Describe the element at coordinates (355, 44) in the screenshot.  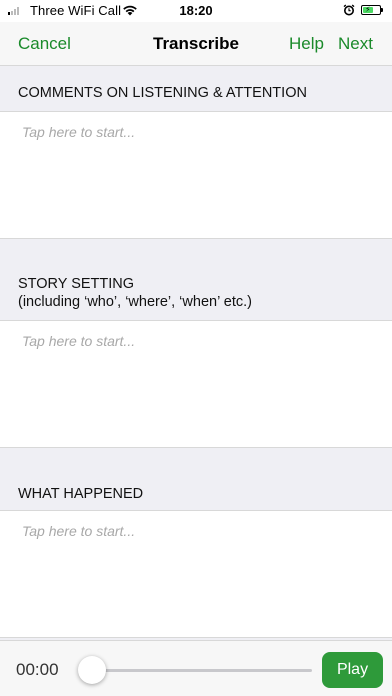
I see `next-button: Next` at that location.